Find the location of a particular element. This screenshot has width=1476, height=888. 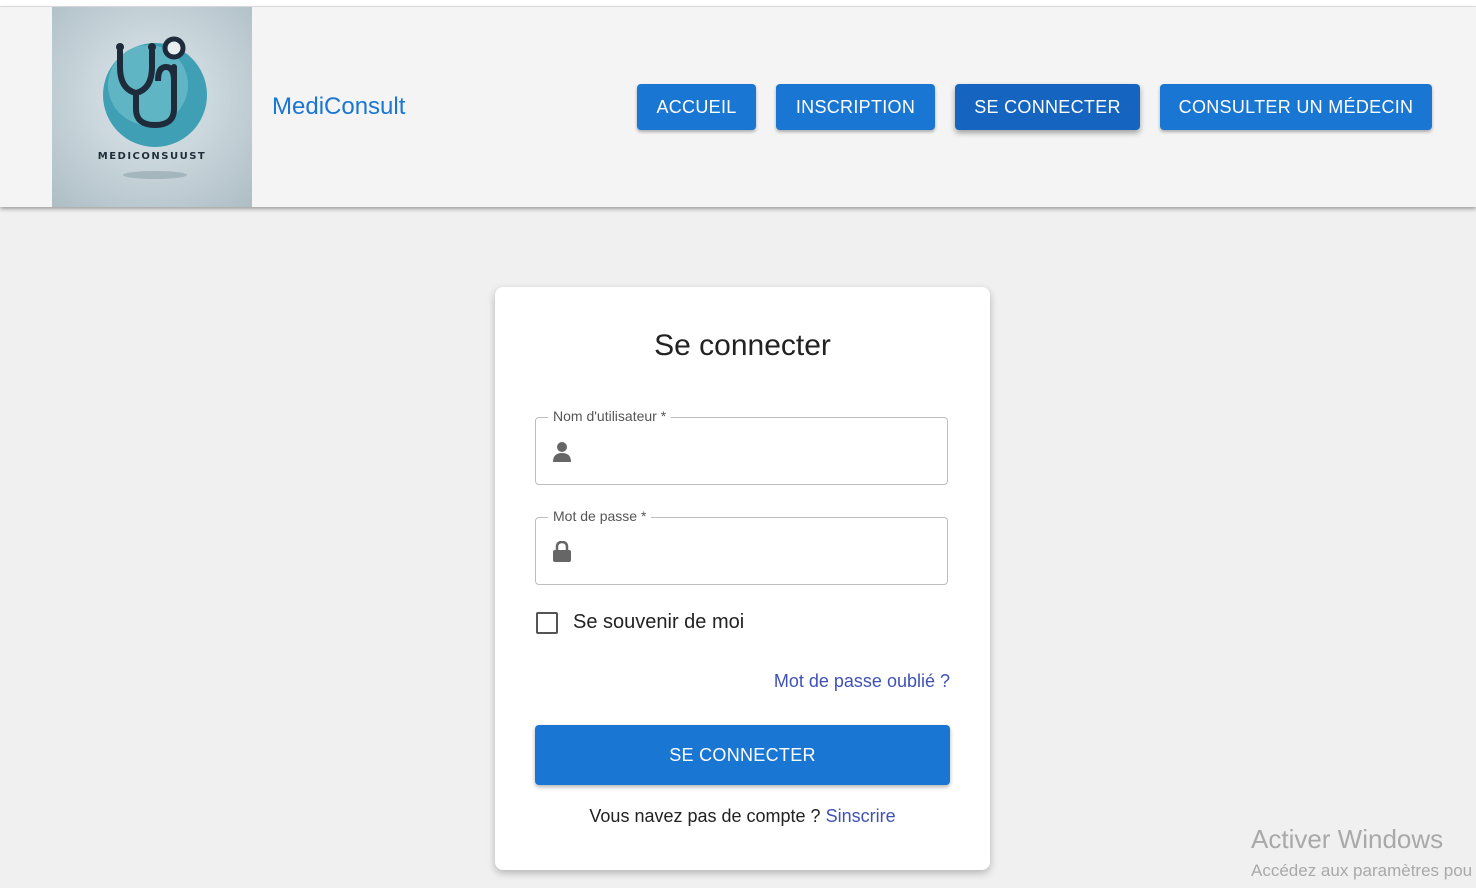

mediconsult-logo: MEDICONSUUST is located at coordinates (152, 107).